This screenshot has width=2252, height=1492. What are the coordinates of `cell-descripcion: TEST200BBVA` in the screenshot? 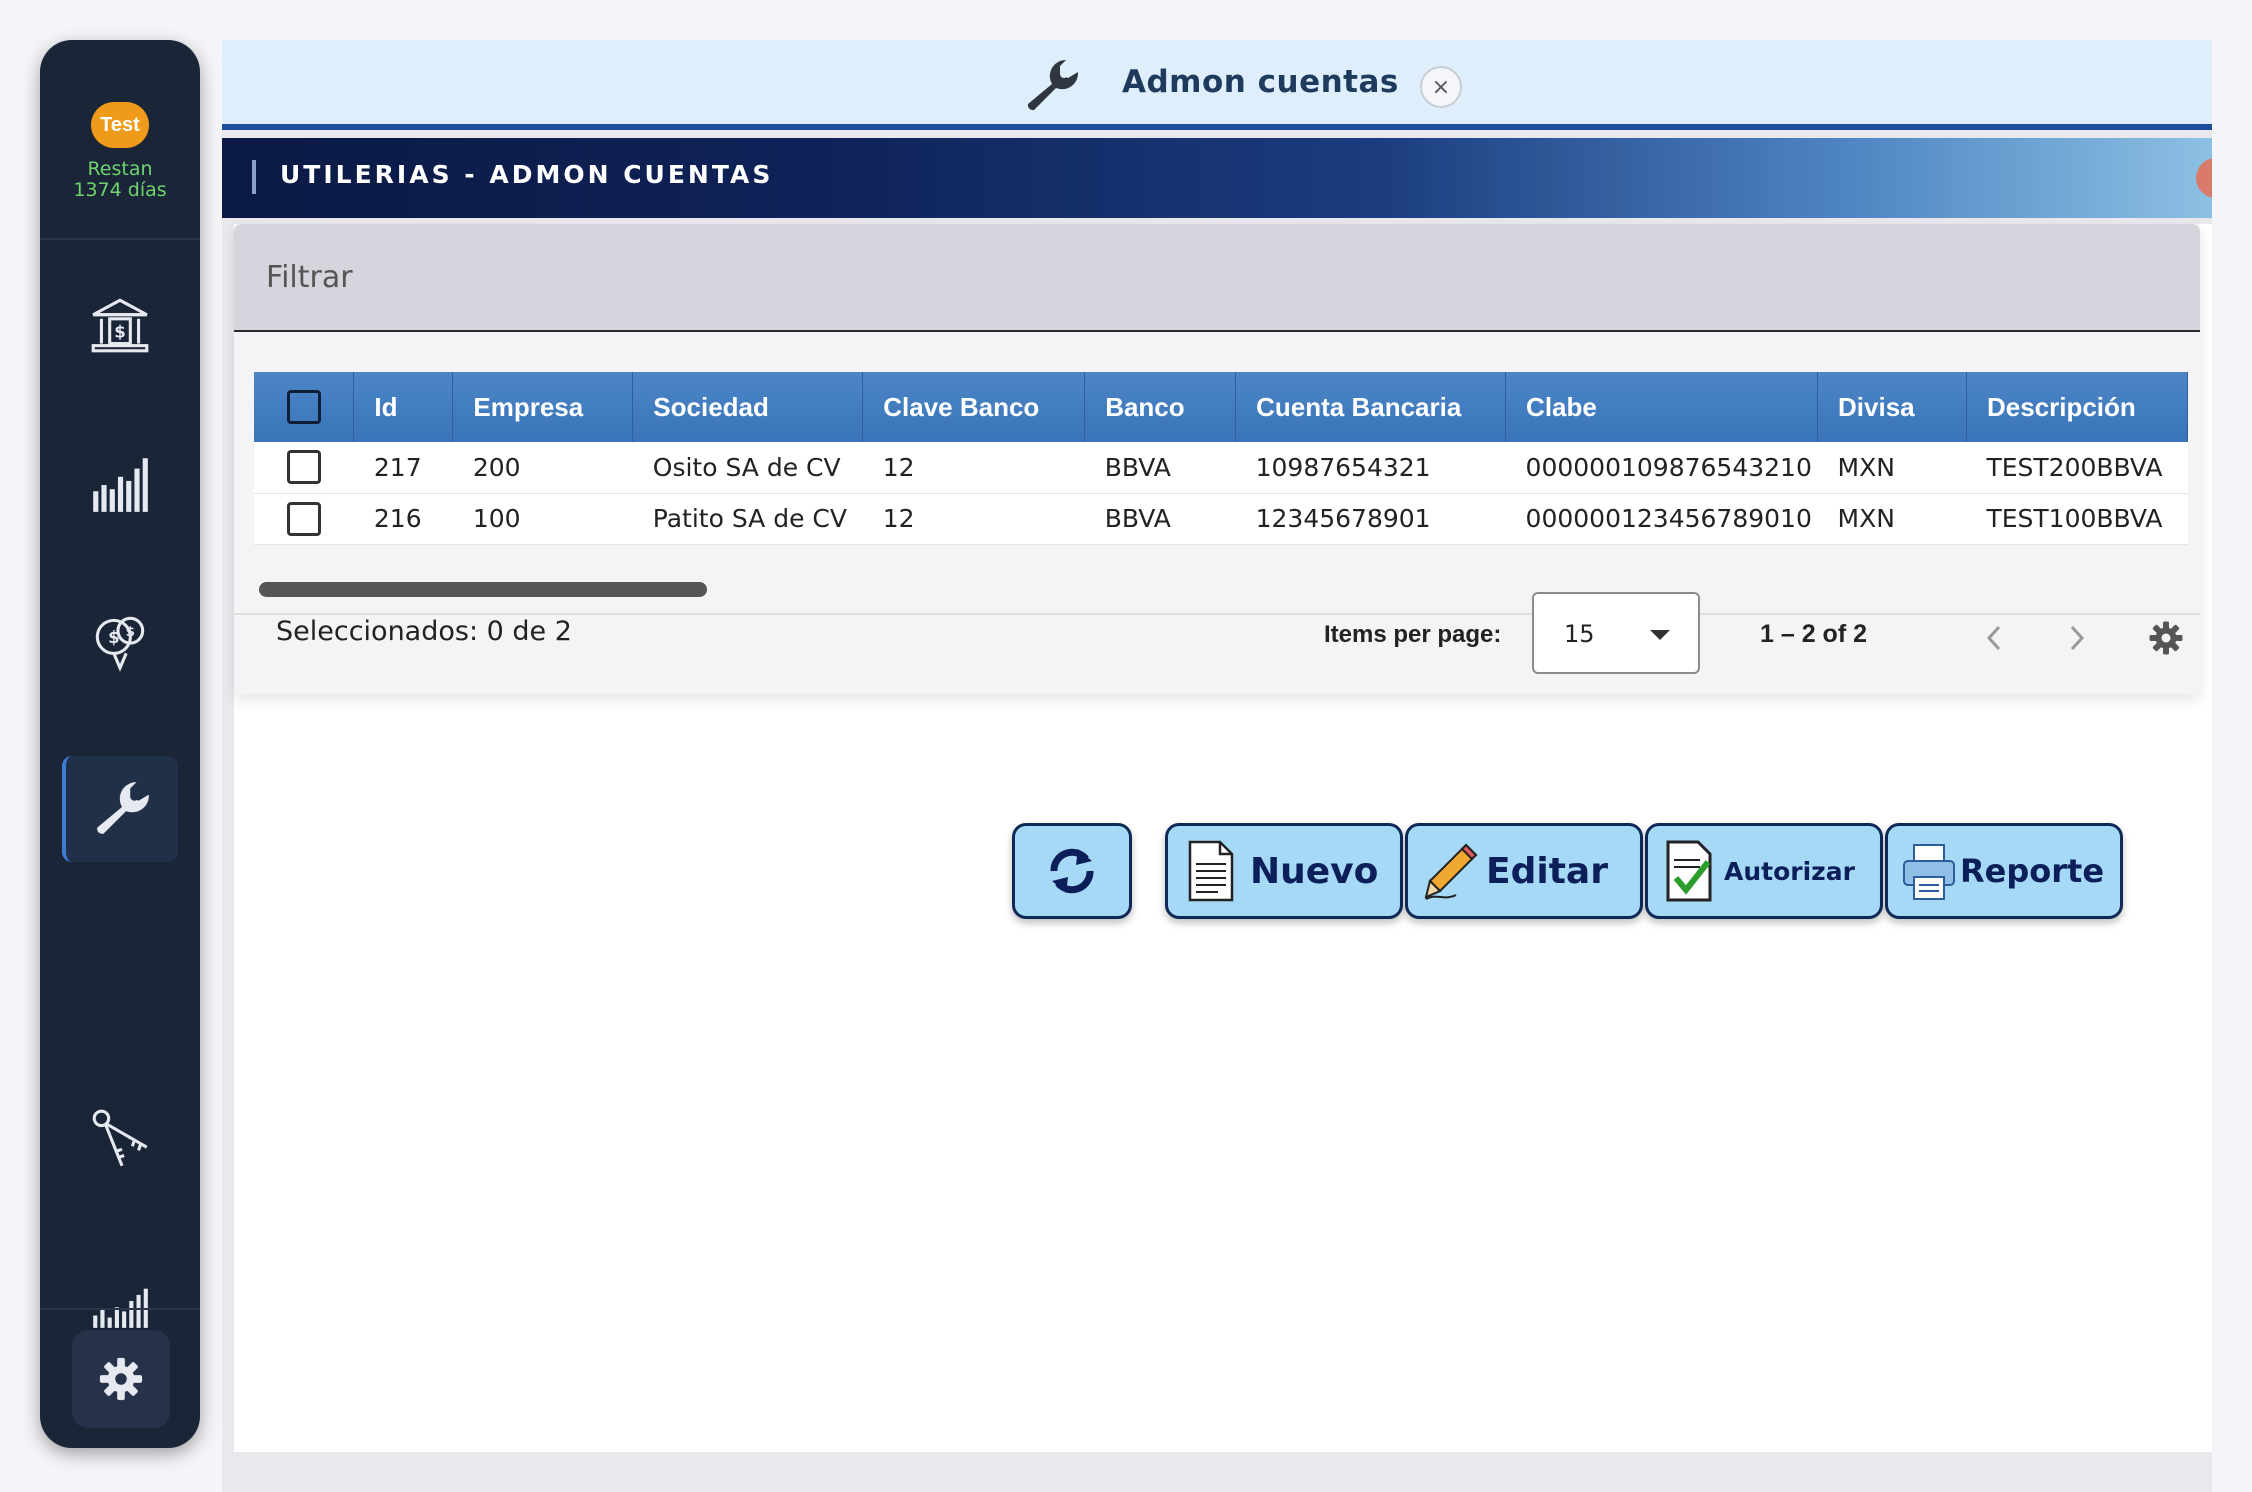 It's located at (2077, 468).